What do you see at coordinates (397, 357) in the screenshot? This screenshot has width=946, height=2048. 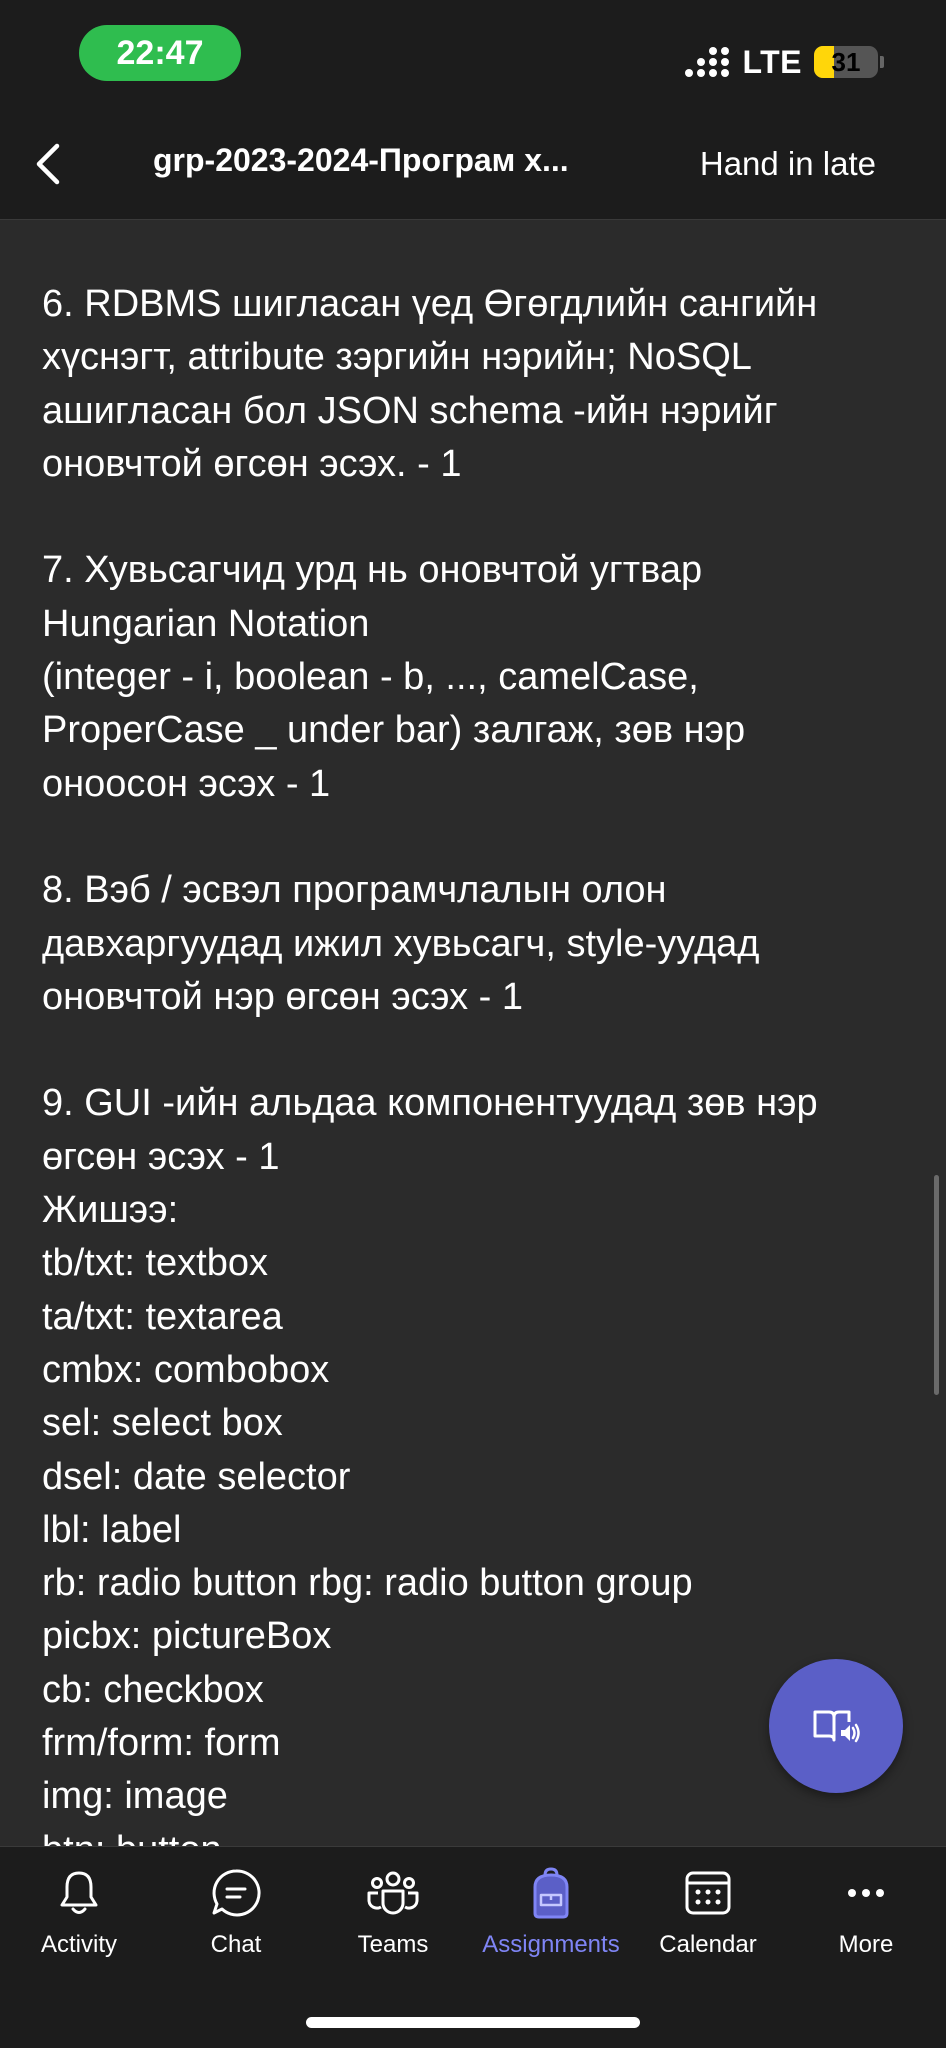 I see `instruction-line: хүснэгт, attribute зэргийн нэрийн; NoSQL` at bounding box center [397, 357].